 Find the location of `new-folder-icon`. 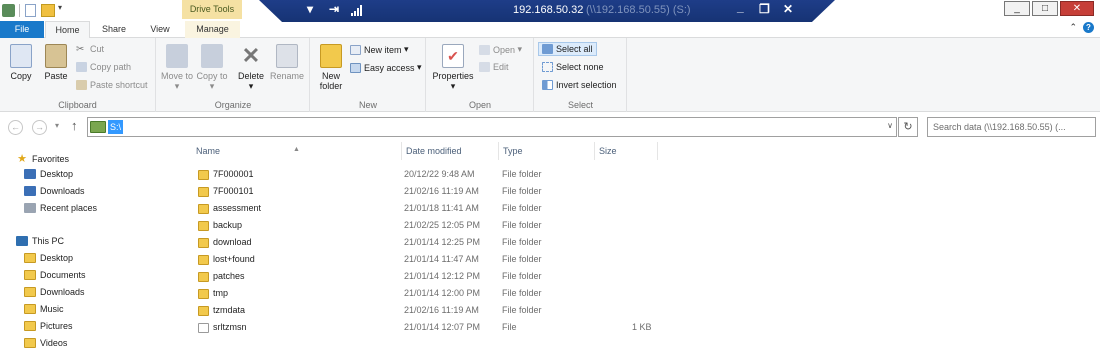

new-folder-icon is located at coordinates (48, 10).